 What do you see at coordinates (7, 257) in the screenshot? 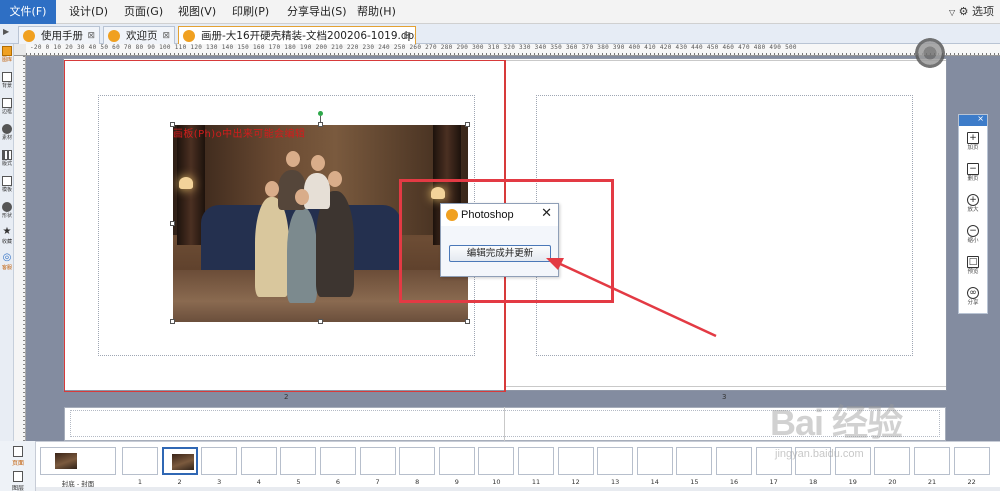
I see `chat-icon: ◎` at bounding box center [7, 257].